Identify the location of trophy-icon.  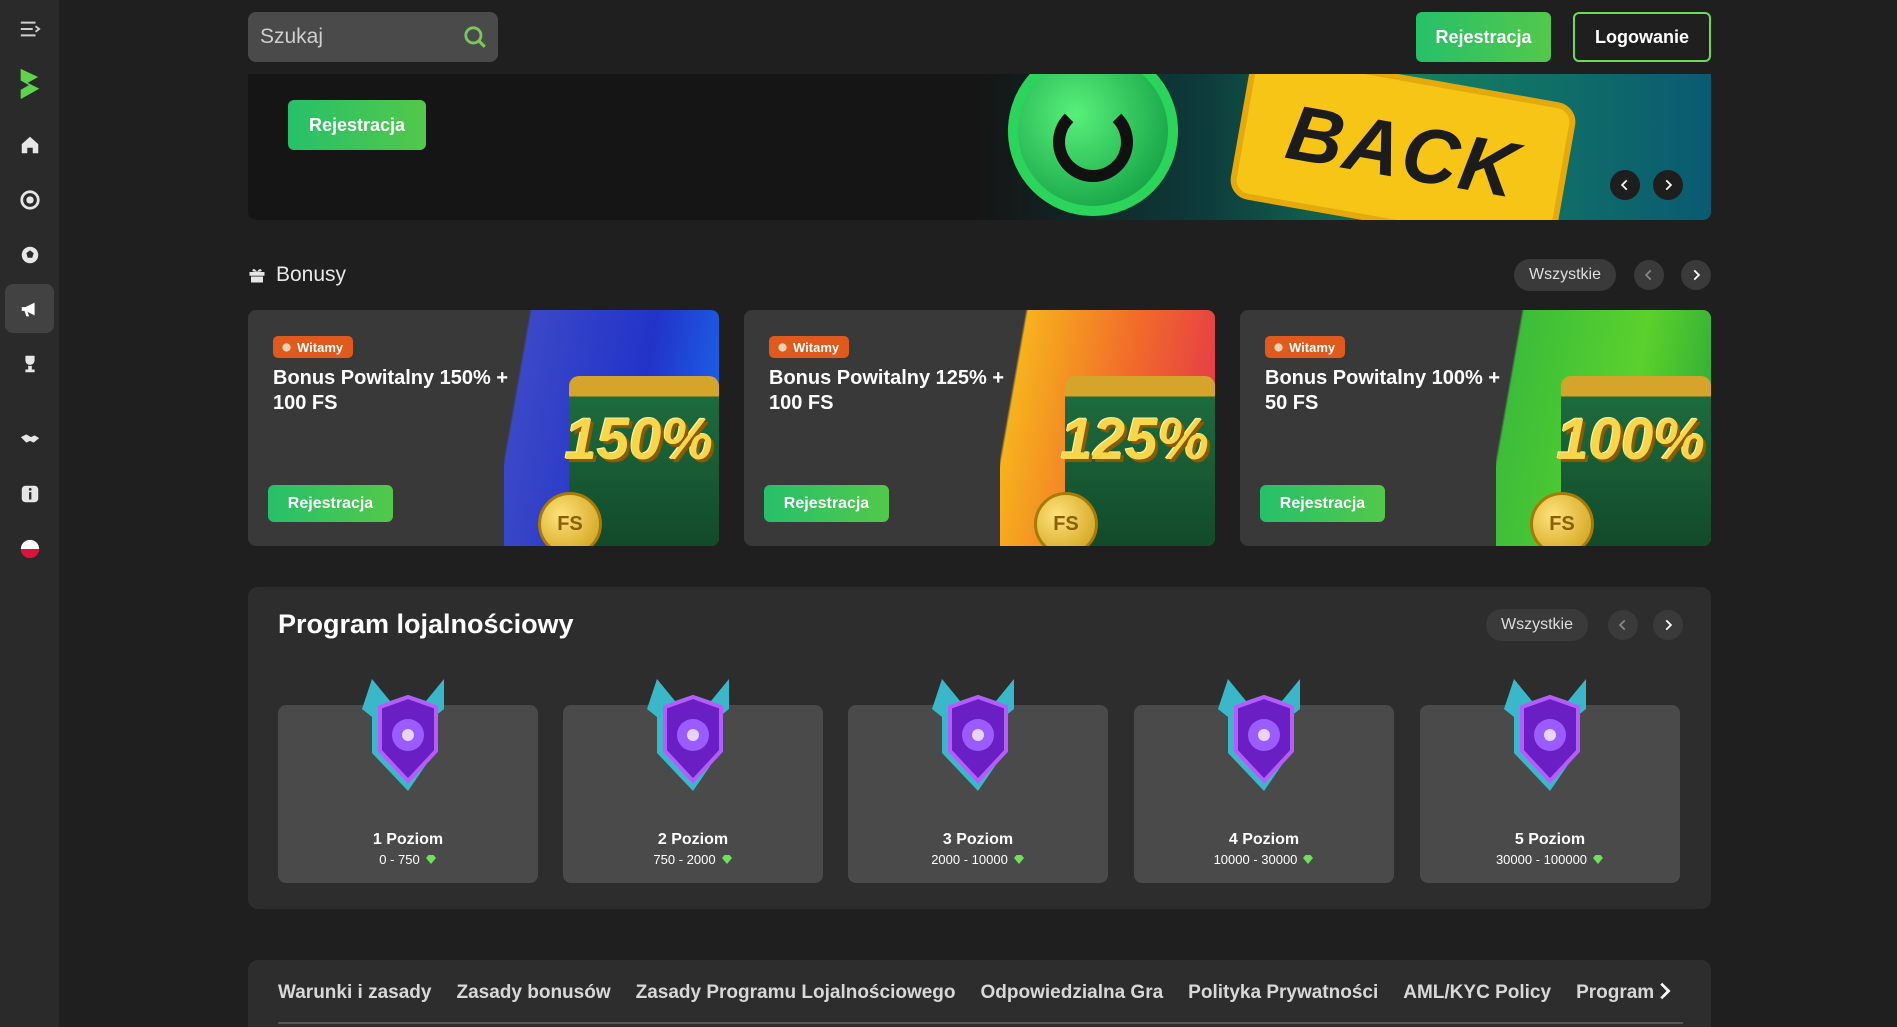
(29, 363).